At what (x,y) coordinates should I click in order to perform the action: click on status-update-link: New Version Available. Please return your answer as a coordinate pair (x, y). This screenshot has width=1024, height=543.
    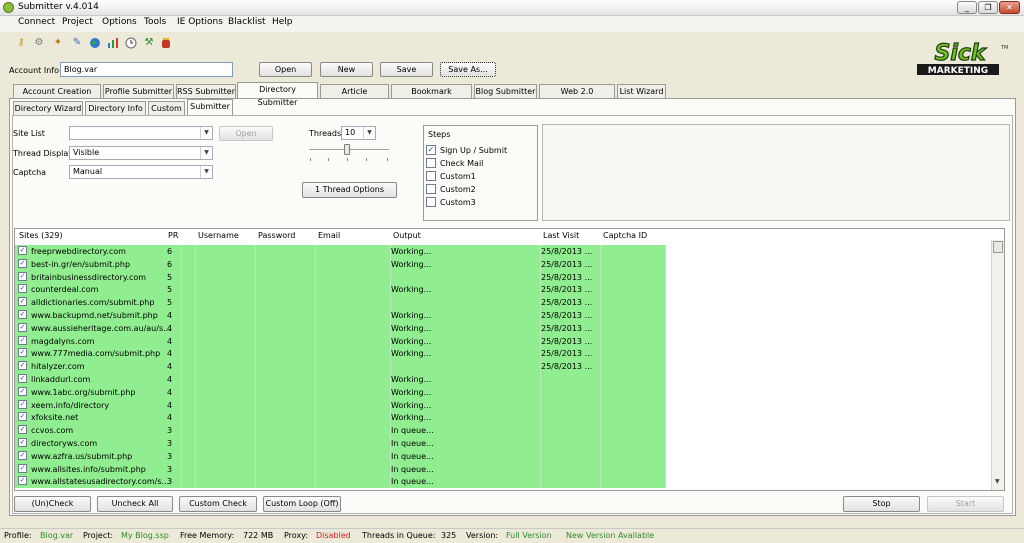
    Looking at the image, I should click on (610, 535).